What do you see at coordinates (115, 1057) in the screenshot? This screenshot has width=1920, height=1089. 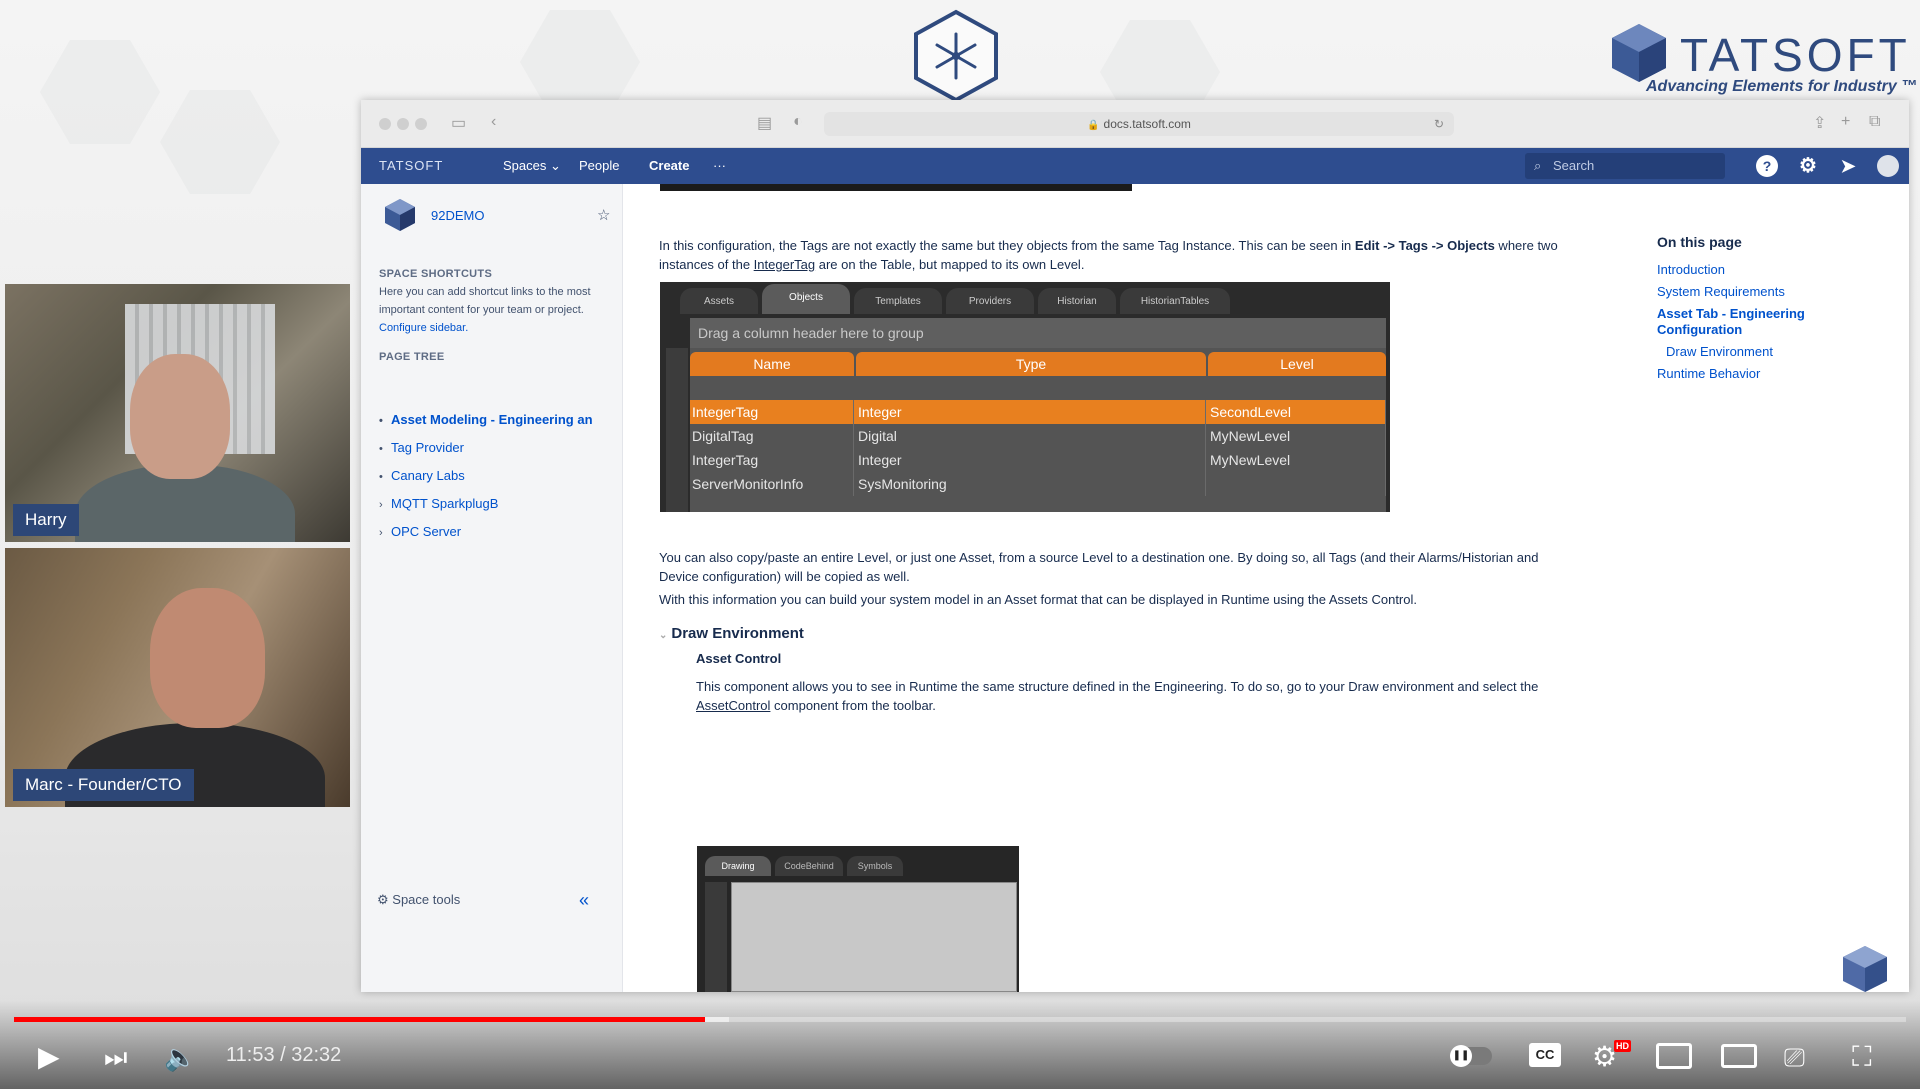 I see `next-icon: ⏭` at bounding box center [115, 1057].